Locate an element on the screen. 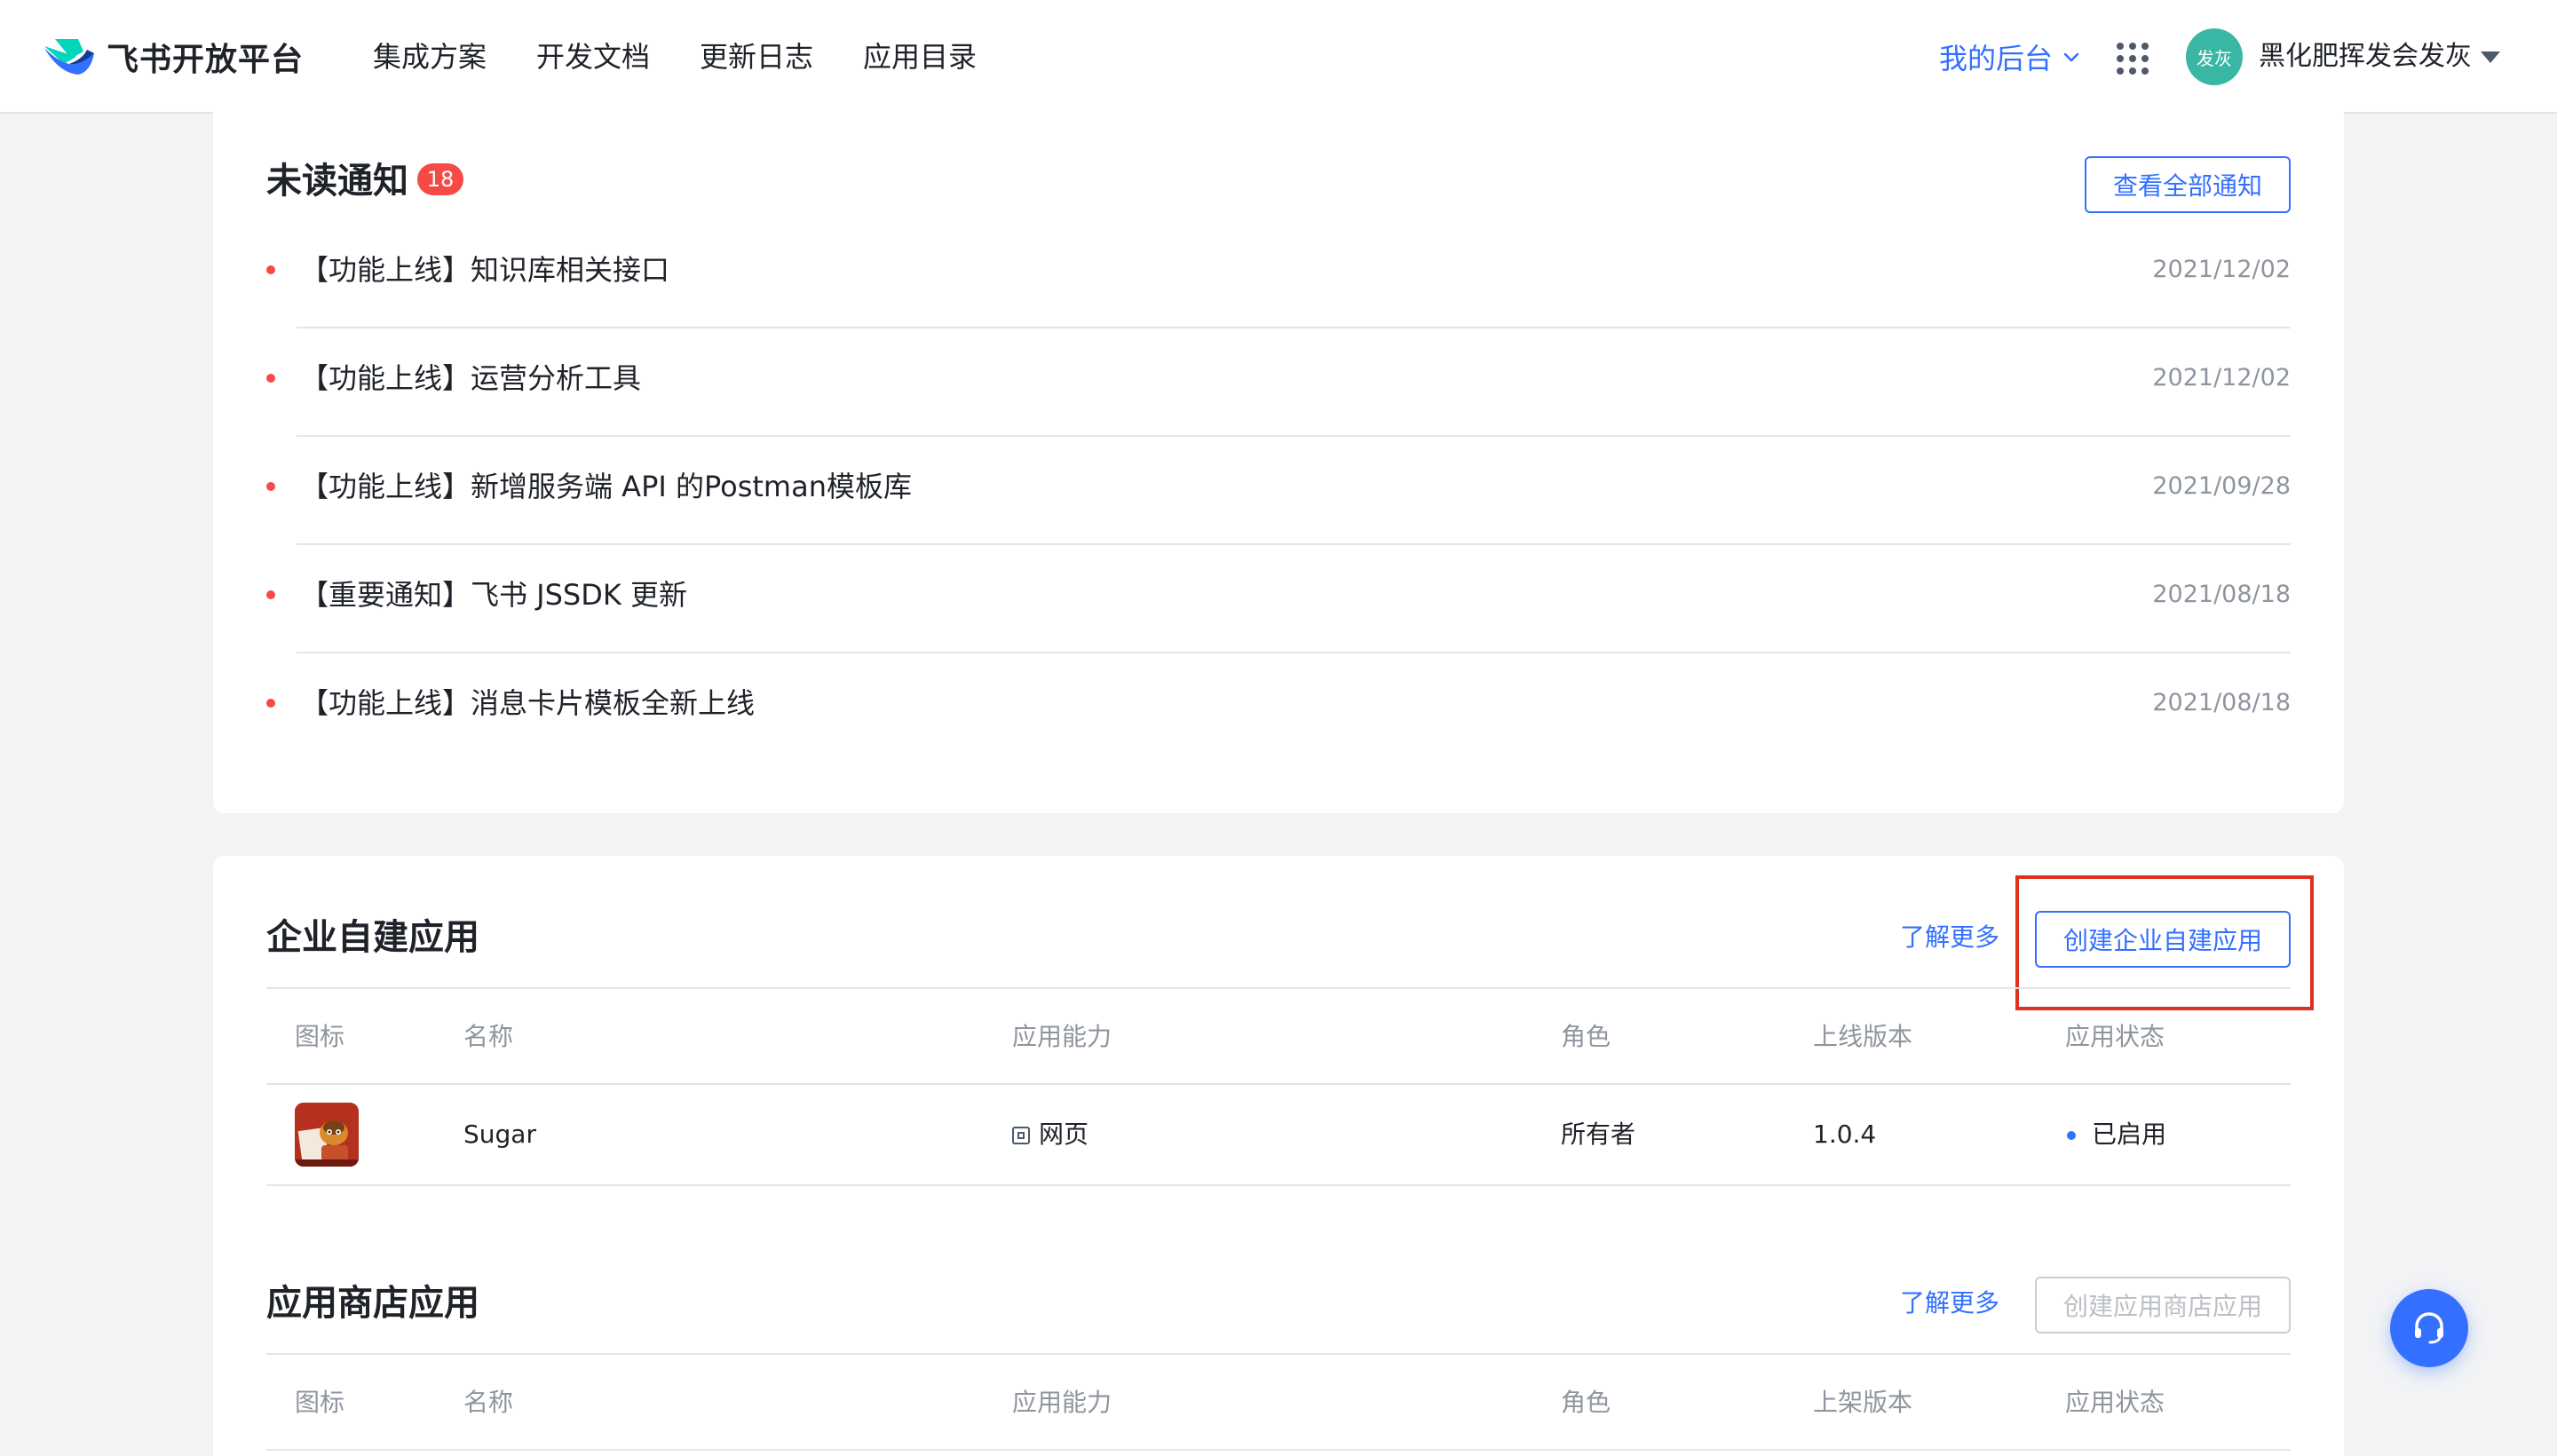  notice-item: 【功能上线】新增服务端 API 的Postman模板库 2021/09/28 is located at coordinates (1278, 491).